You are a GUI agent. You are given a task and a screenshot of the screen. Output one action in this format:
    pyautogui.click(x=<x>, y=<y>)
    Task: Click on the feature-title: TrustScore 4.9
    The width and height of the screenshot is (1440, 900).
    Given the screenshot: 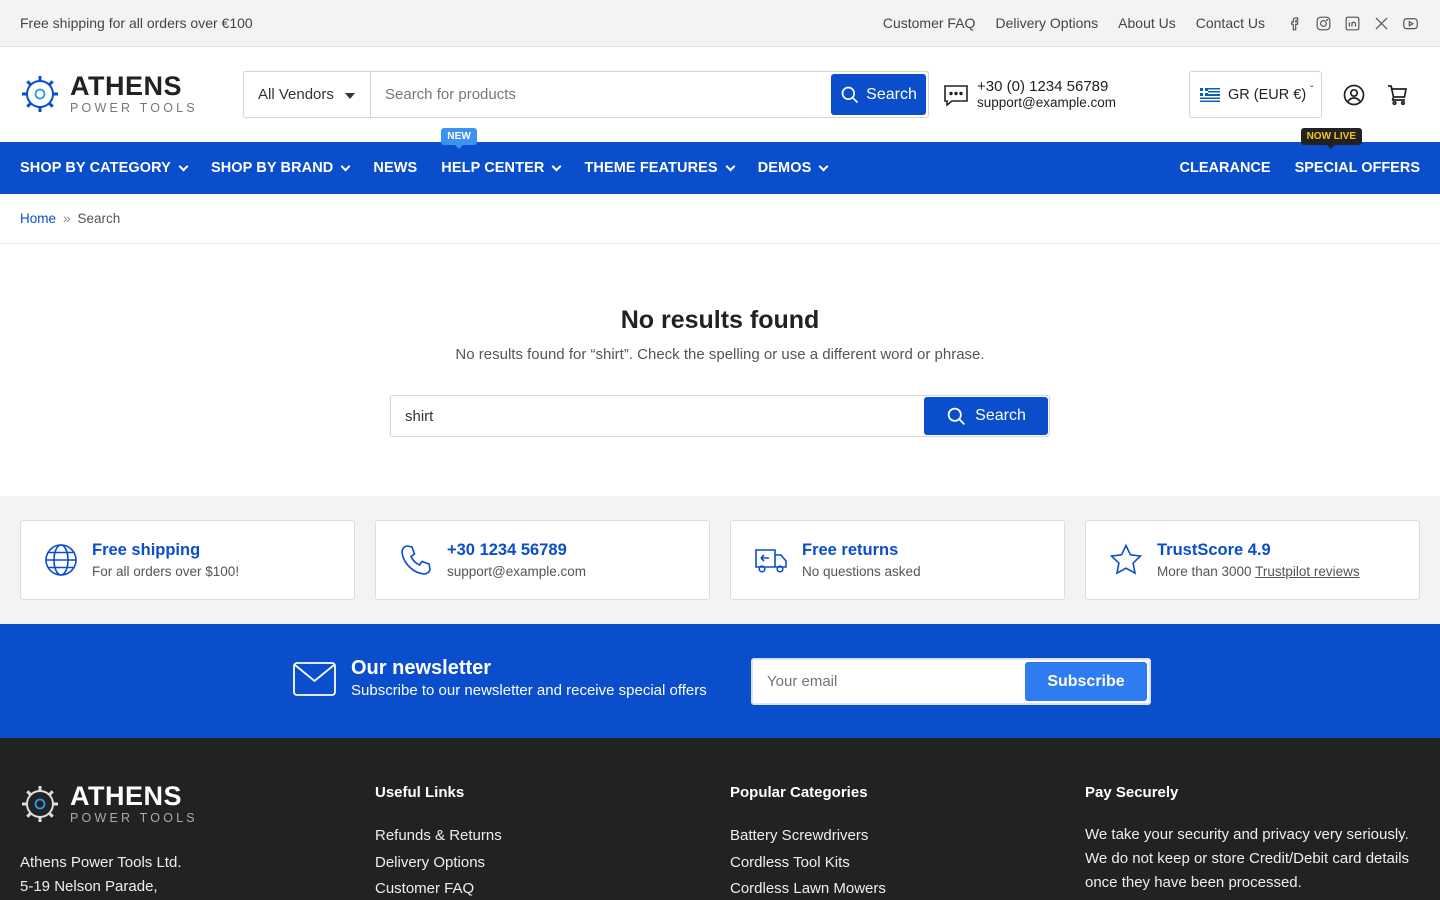 What is the action you would take?
    pyautogui.click(x=1214, y=550)
    